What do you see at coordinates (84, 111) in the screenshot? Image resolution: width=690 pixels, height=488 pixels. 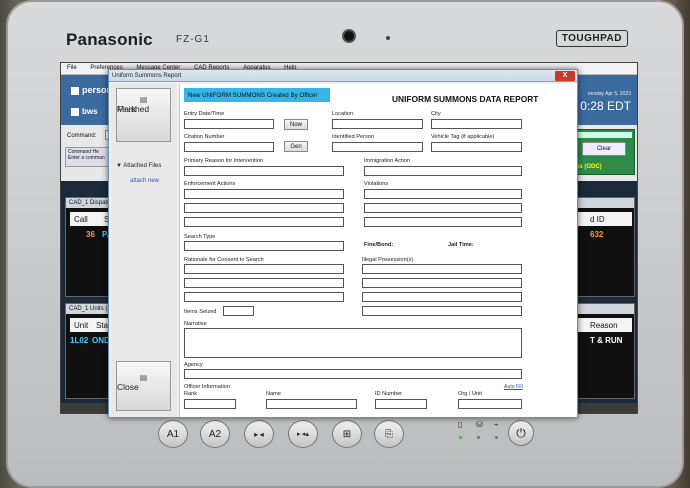 I see `toolbar-bws: bws` at bounding box center [84, 111].